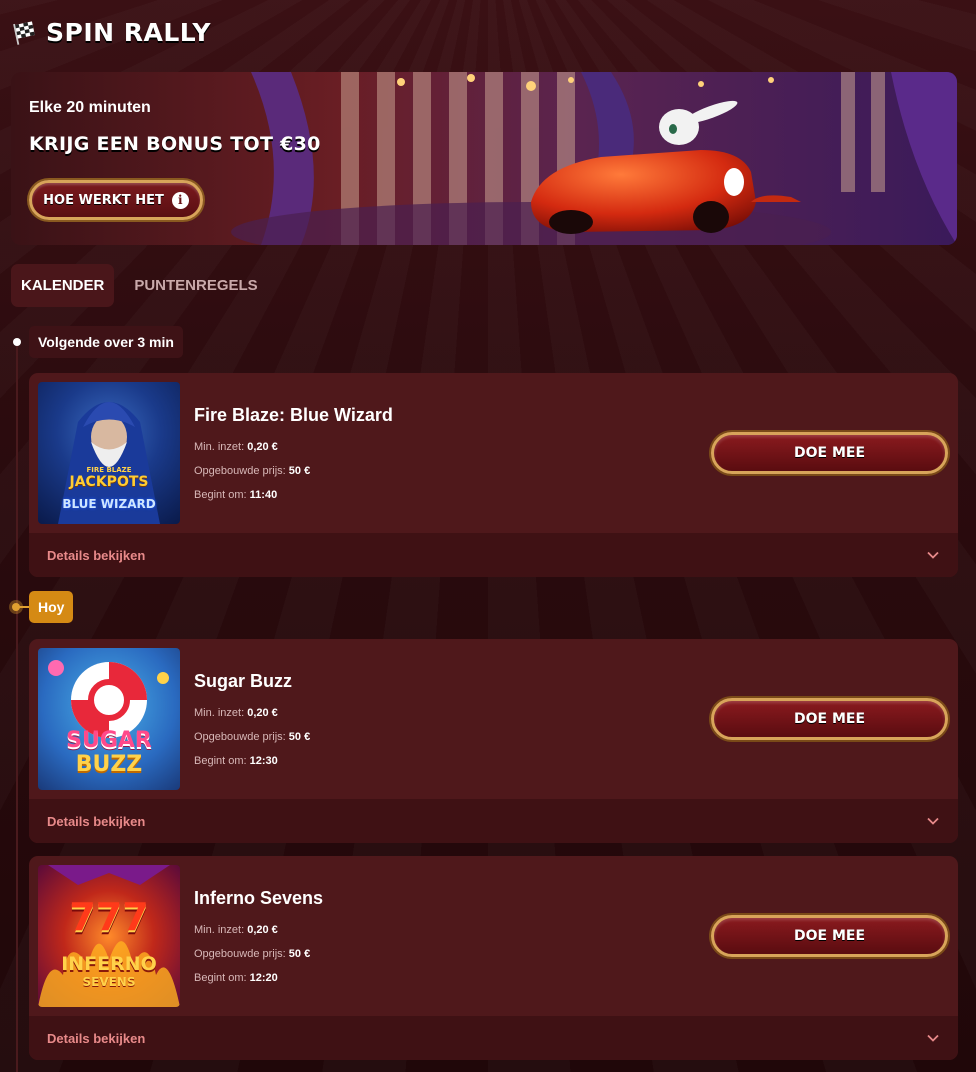 The width and height of the screenshot is (976, 1072). What do you see at coordinates (109, 482) in the screenshot?
I see `thumb-text-line2: JACKPOTS` at bounding box center [109, 482].